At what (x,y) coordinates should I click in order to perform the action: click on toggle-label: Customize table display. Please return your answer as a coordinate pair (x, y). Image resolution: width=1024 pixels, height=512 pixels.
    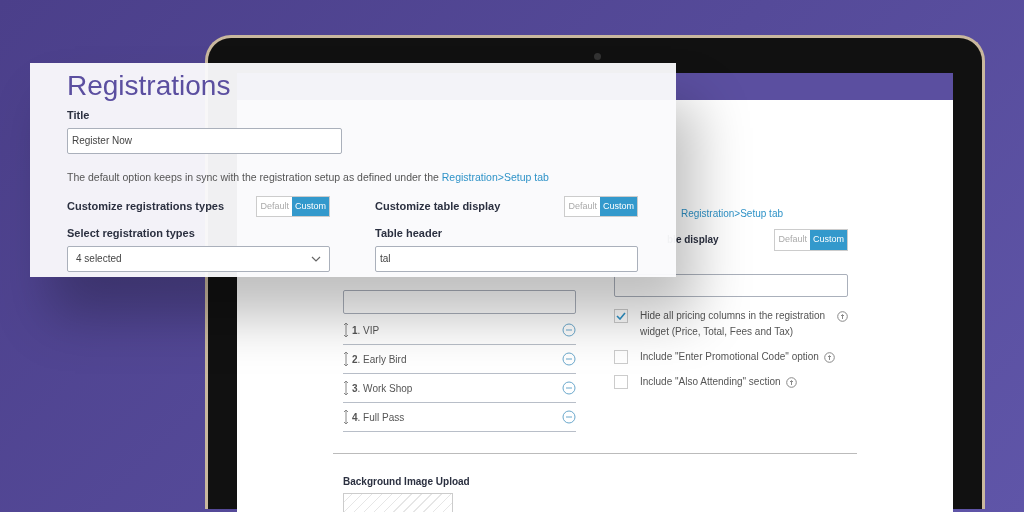
    Looking at the image, I should click on (438, 206).